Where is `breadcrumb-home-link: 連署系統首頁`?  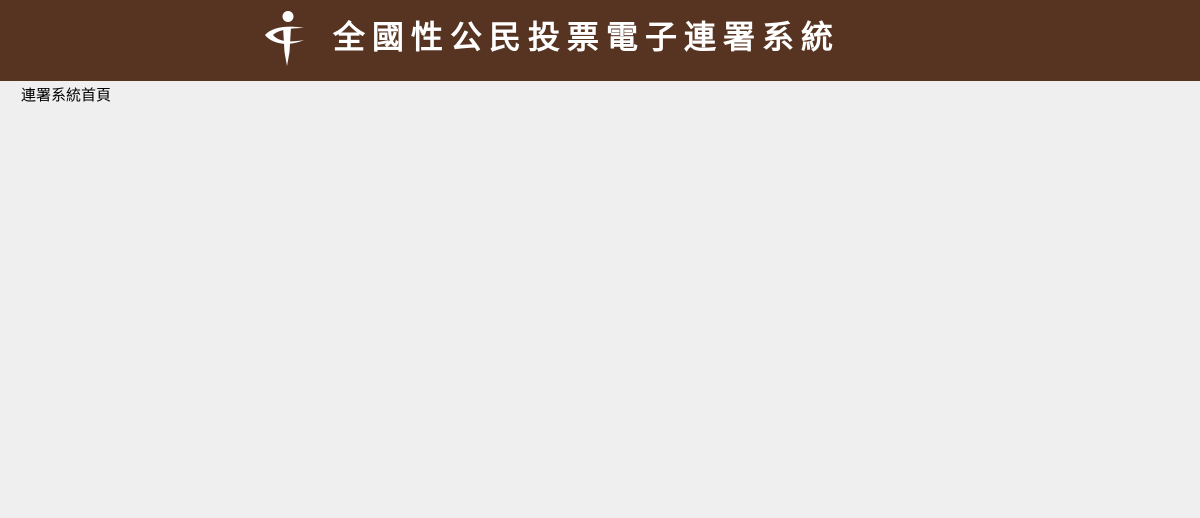 breadcrumb-home-link: 連署系統首頁 is located at coordinates (66, 95).